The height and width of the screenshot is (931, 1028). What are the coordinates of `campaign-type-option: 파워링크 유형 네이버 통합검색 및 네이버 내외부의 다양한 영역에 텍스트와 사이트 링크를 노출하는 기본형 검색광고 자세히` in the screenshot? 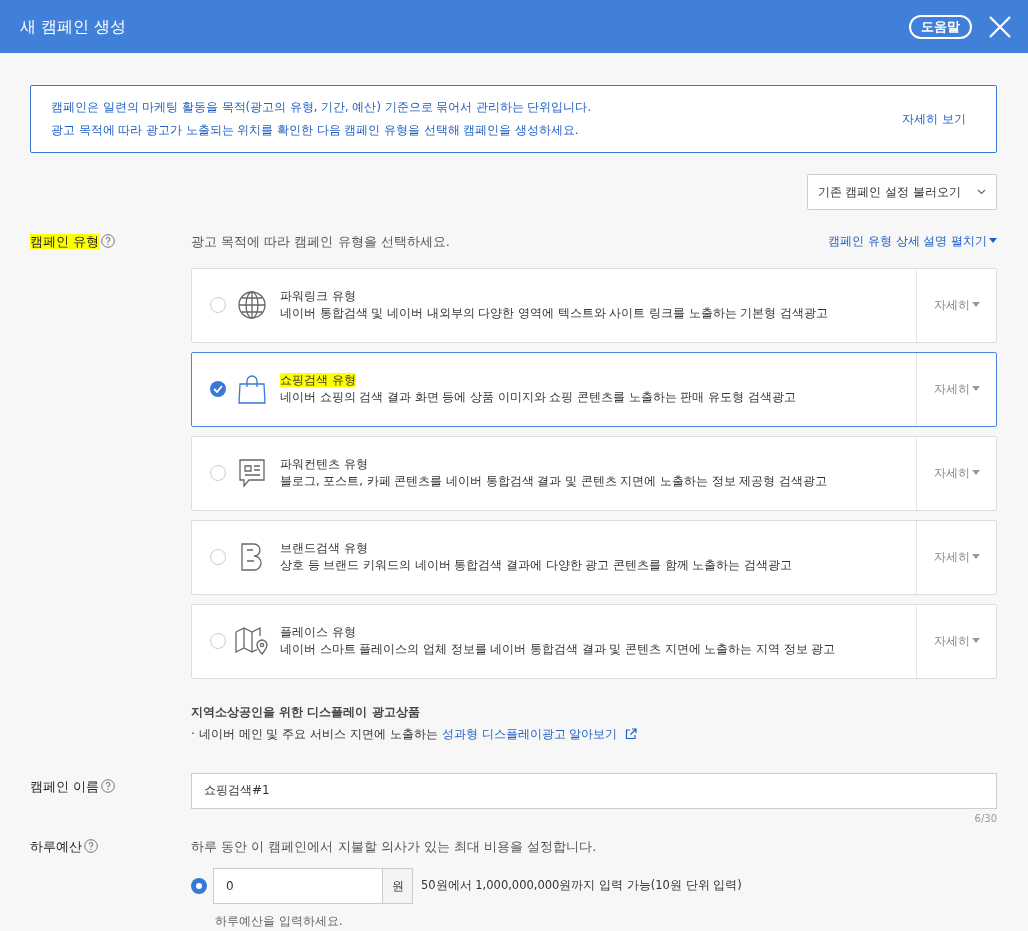 It's located at (594, 305).